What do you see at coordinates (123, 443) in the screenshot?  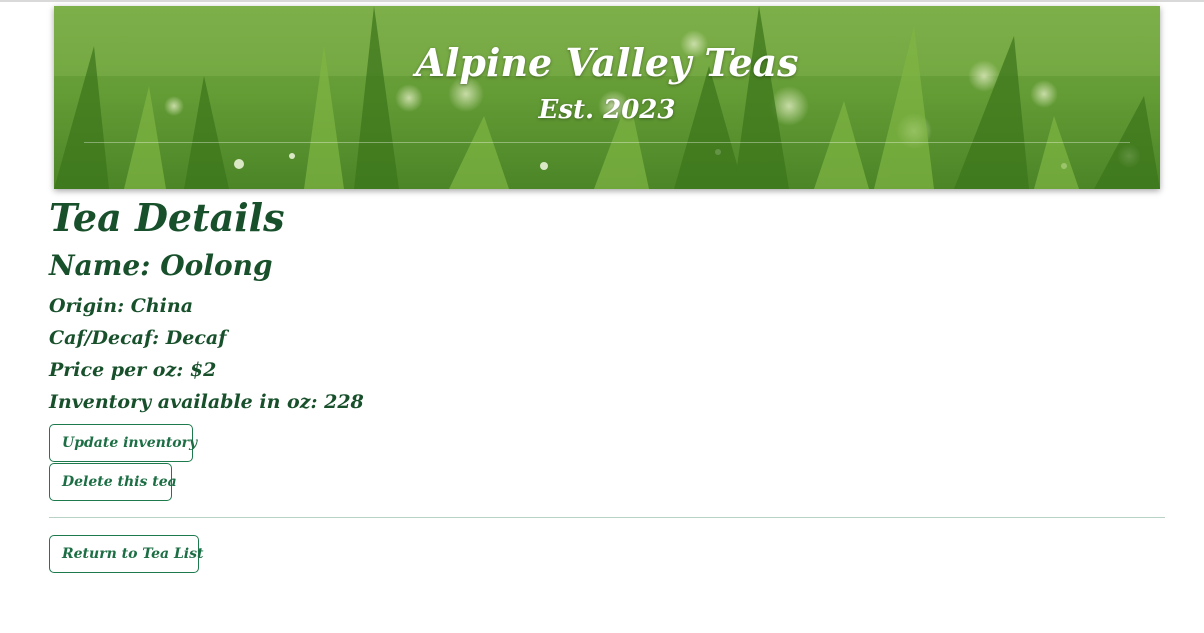 I see `update-inventory-button: Update inventory` at bounding box center [123, 443].